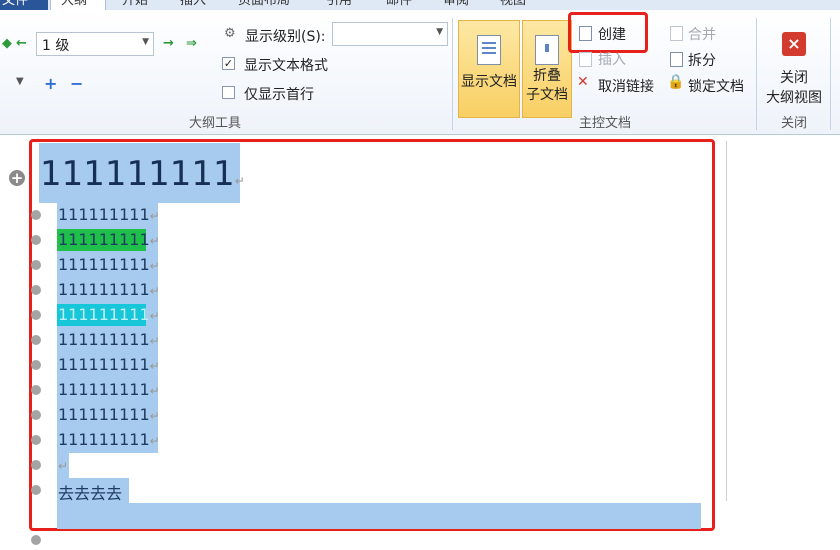  What do you see at coordinates (489, 69) in the screenshot?
I see `show-document-button: 显示文档` at bounding box center [489, 69].